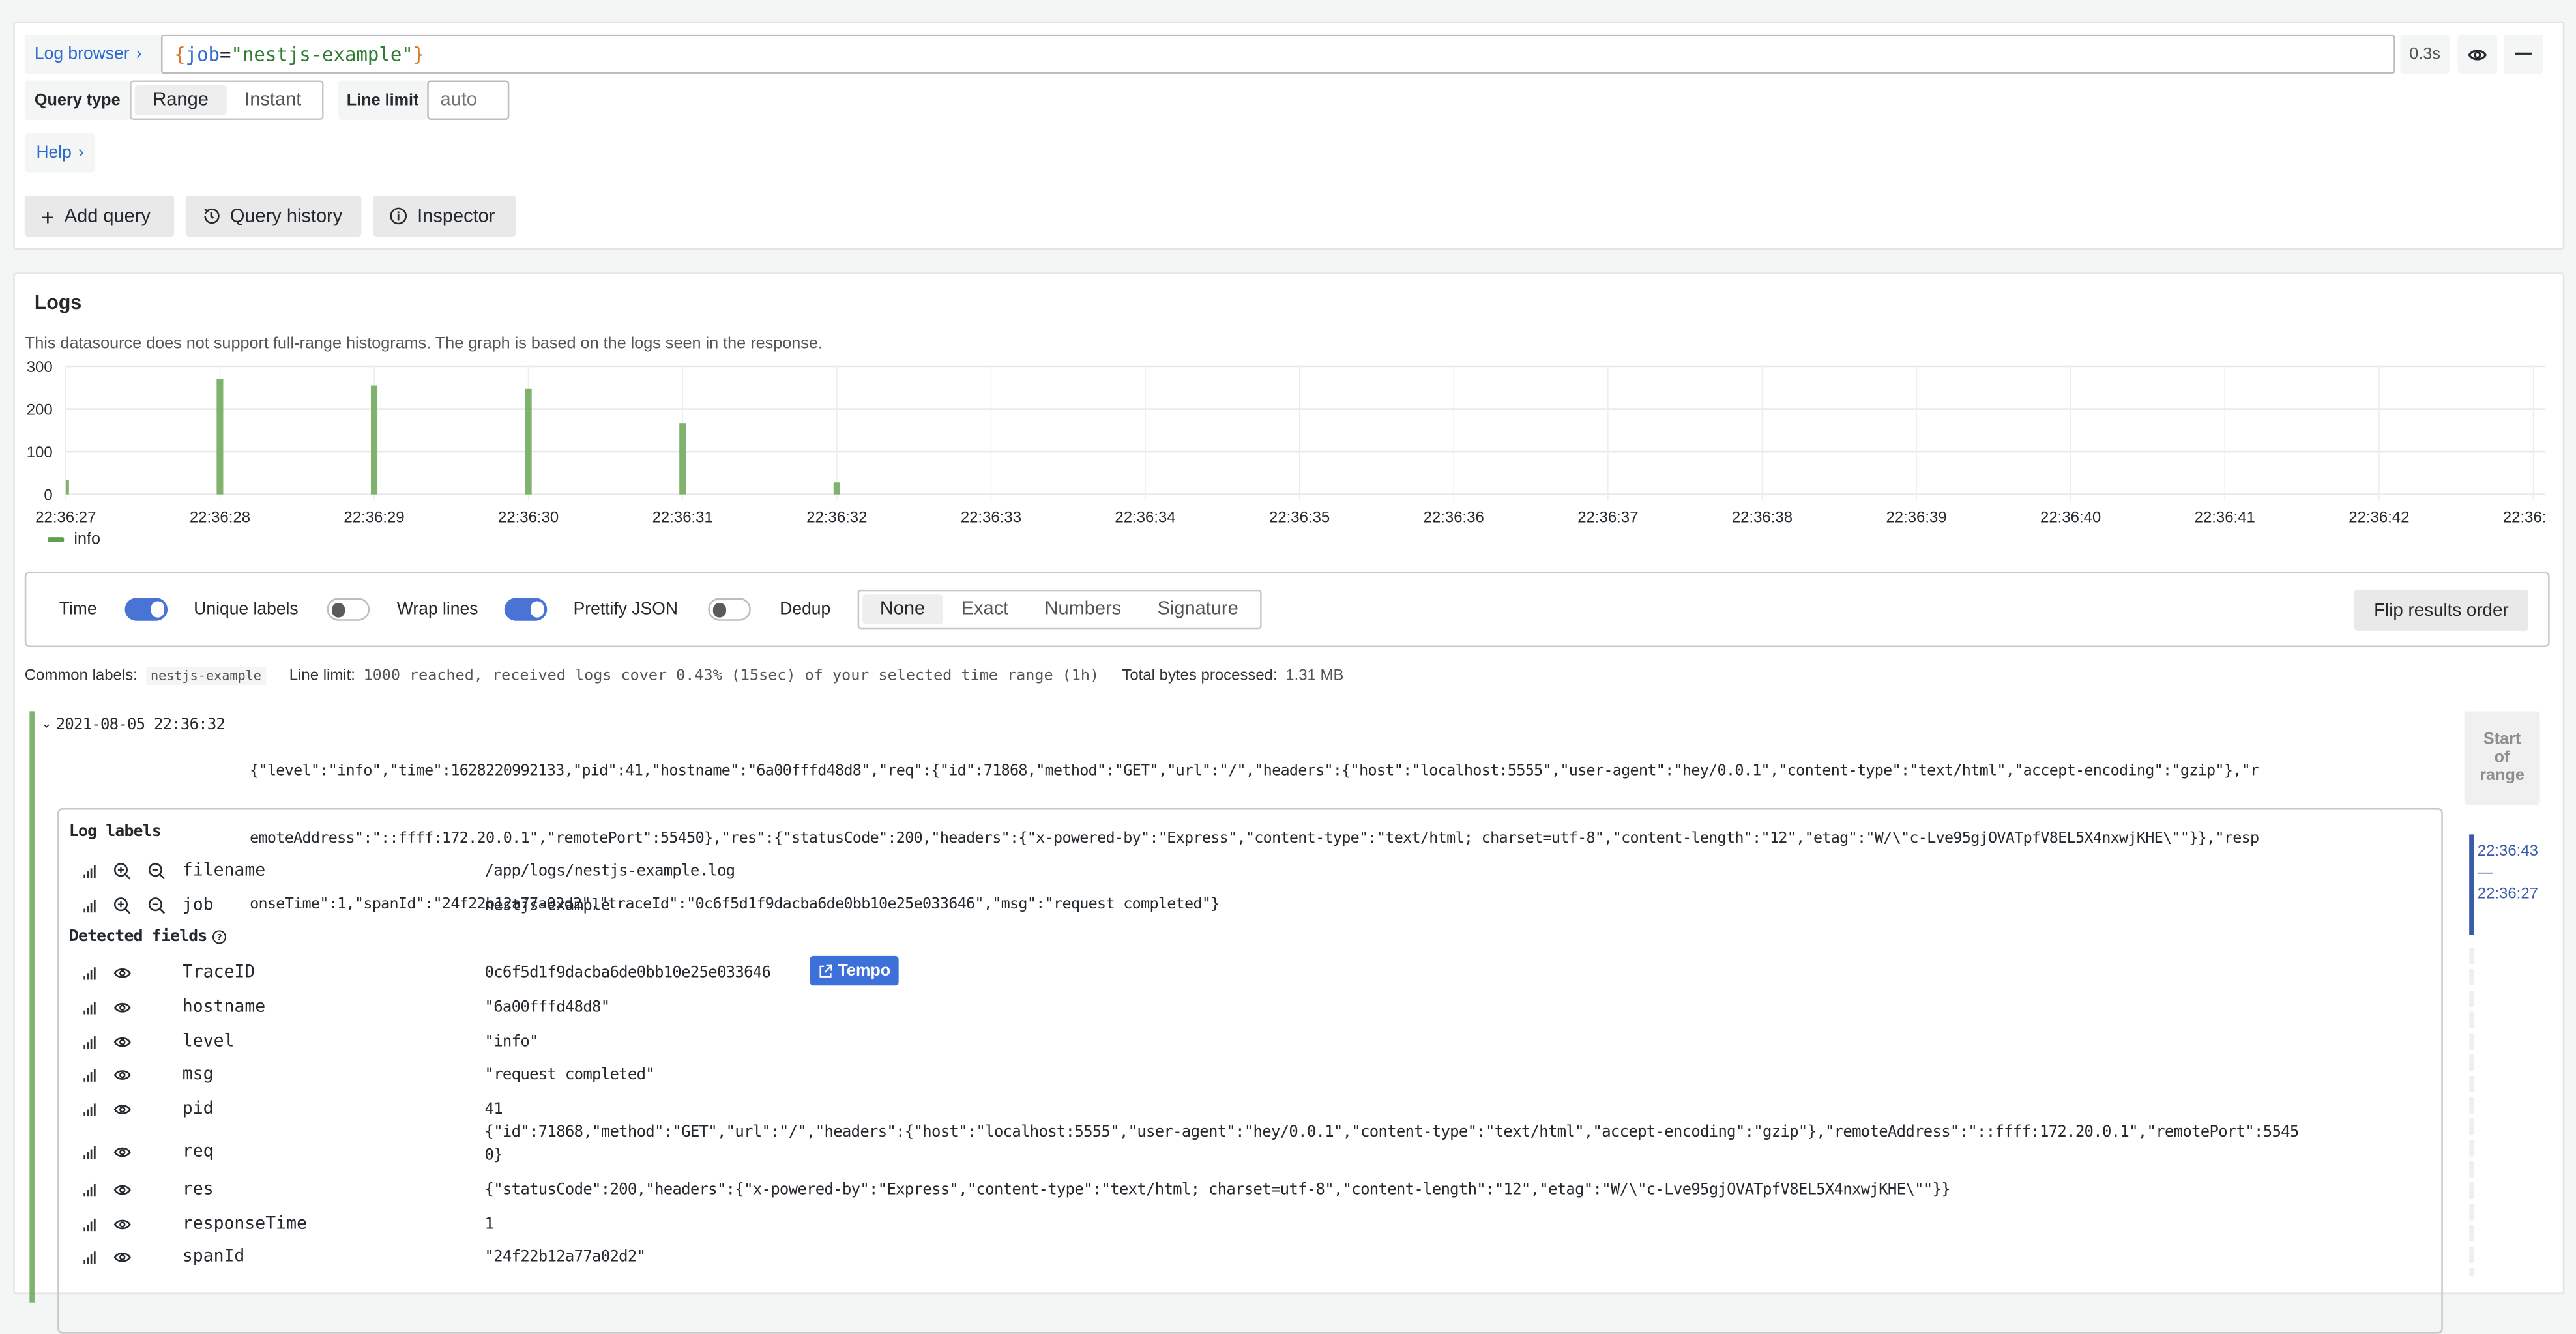 The image size is (2576, 1334). I want to click on x-tick-label: 22:36:40, so click(2070, 517).